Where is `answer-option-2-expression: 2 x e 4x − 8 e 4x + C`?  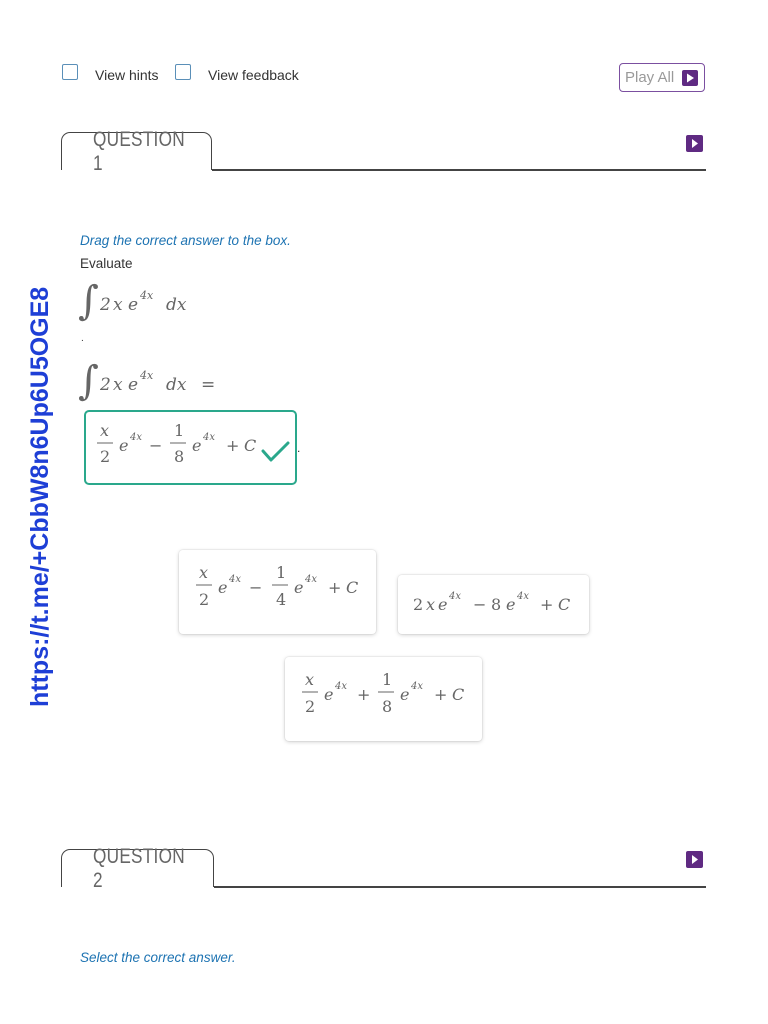
answer-option-2-expression: 2 x e 4x − 8 e 4x + C is located at coordinates (491, 602).